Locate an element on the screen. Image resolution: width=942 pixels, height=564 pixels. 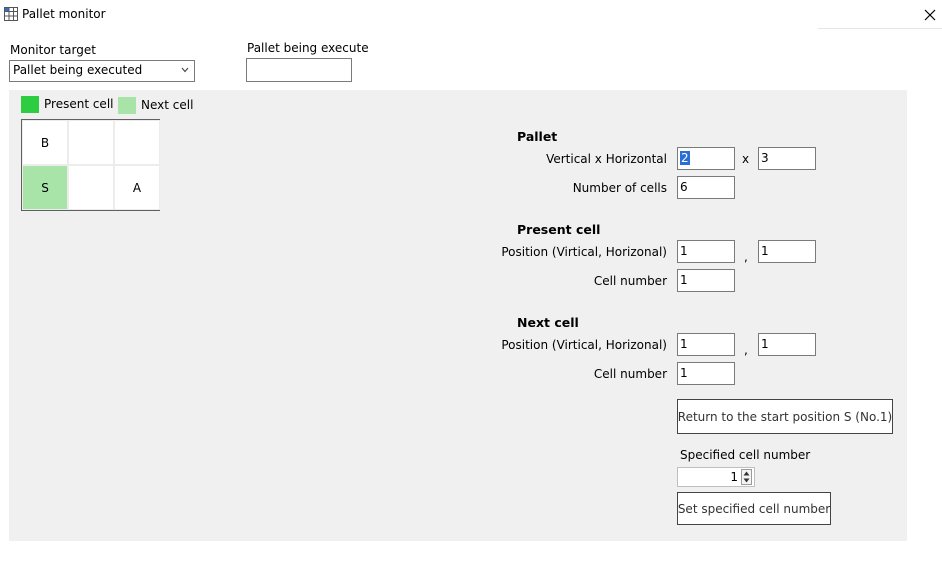
close-icon is located at coordinates (930, 15).